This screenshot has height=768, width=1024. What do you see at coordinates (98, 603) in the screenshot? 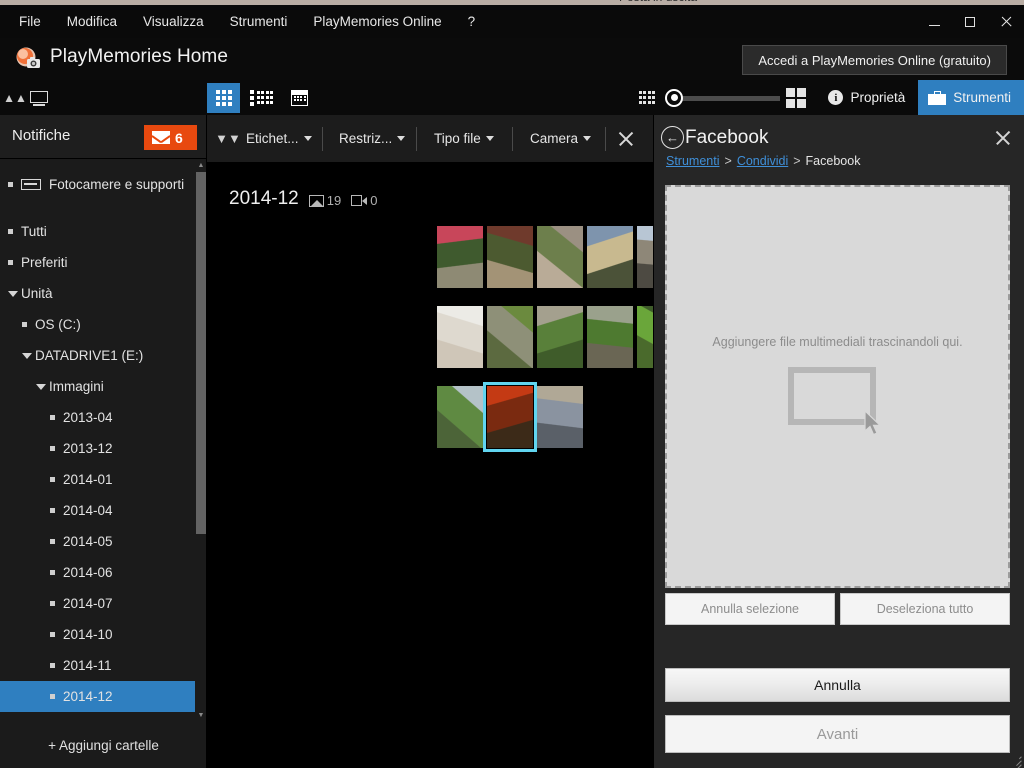
I see `sidebar-item-2014-07: 2014-07` at bounding box center [98, 603].